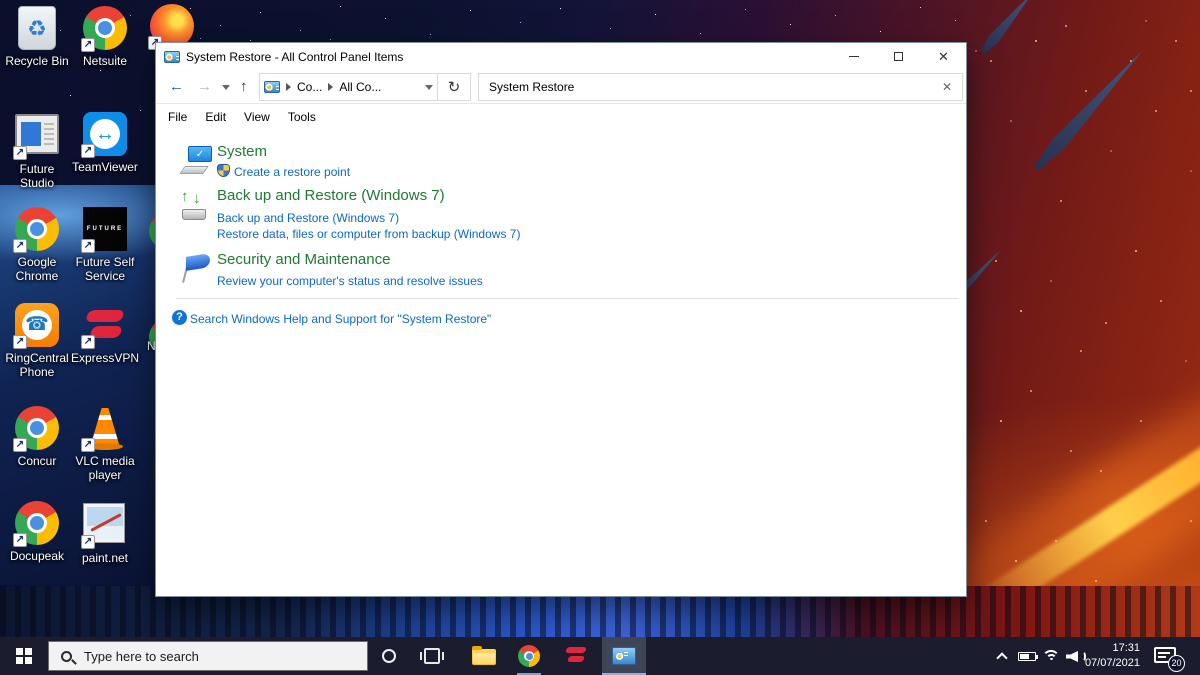 This screenshot has width=1200, height=675. I want to click on up-icon: ↑, so click(244, 87).